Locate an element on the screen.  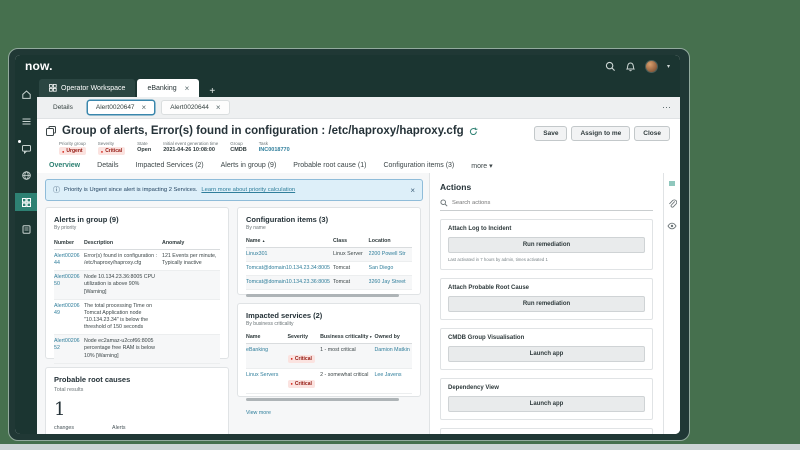
subtab-alert0020644: Alert0020644 × is located at coordinates (195, 107).